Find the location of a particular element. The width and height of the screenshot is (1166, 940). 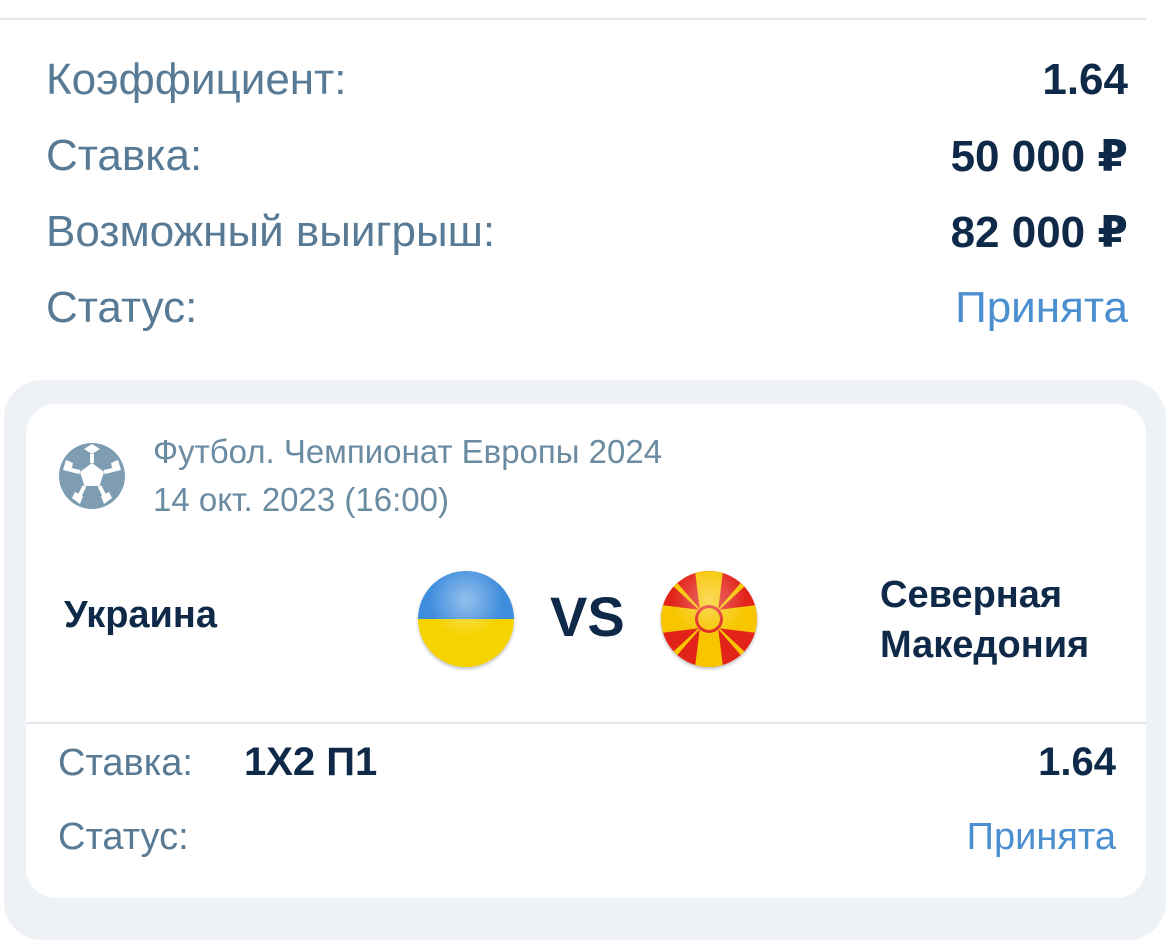

away-team-name-line2: Македония is located at coordinates (985, 645).